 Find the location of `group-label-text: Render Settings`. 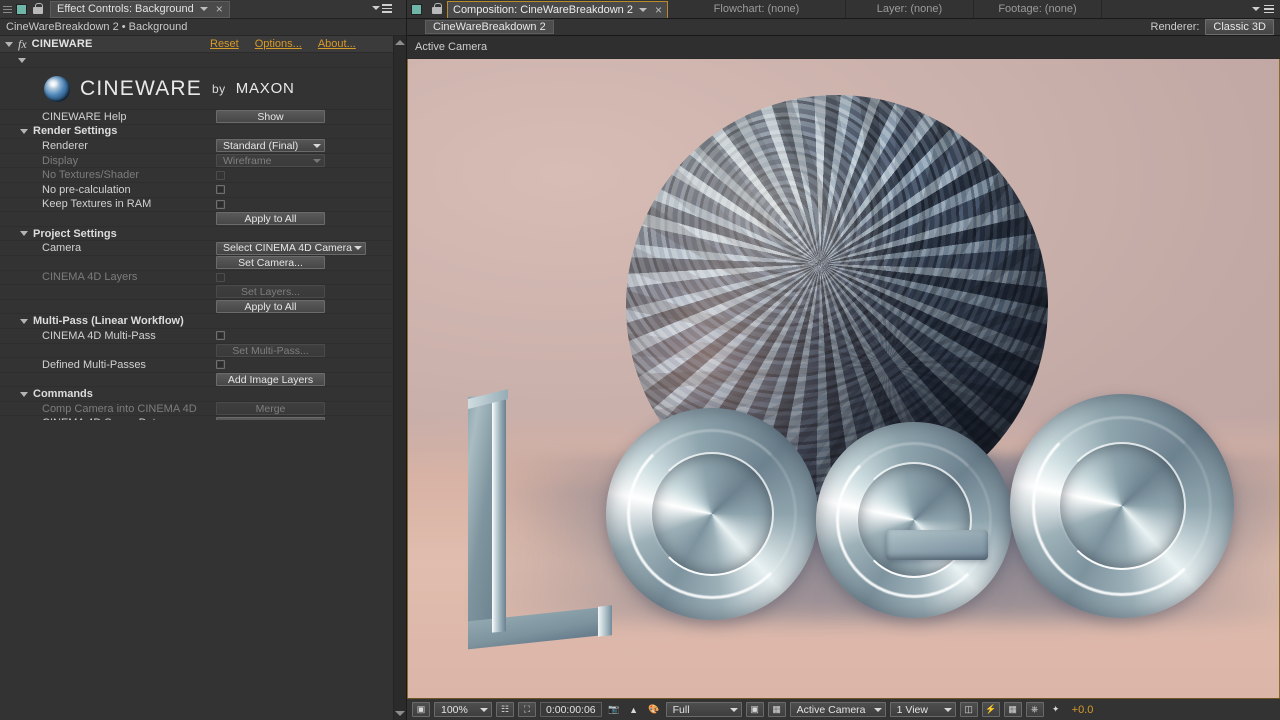

group-label-text: Render Settings is located at coordinates (75, 131).